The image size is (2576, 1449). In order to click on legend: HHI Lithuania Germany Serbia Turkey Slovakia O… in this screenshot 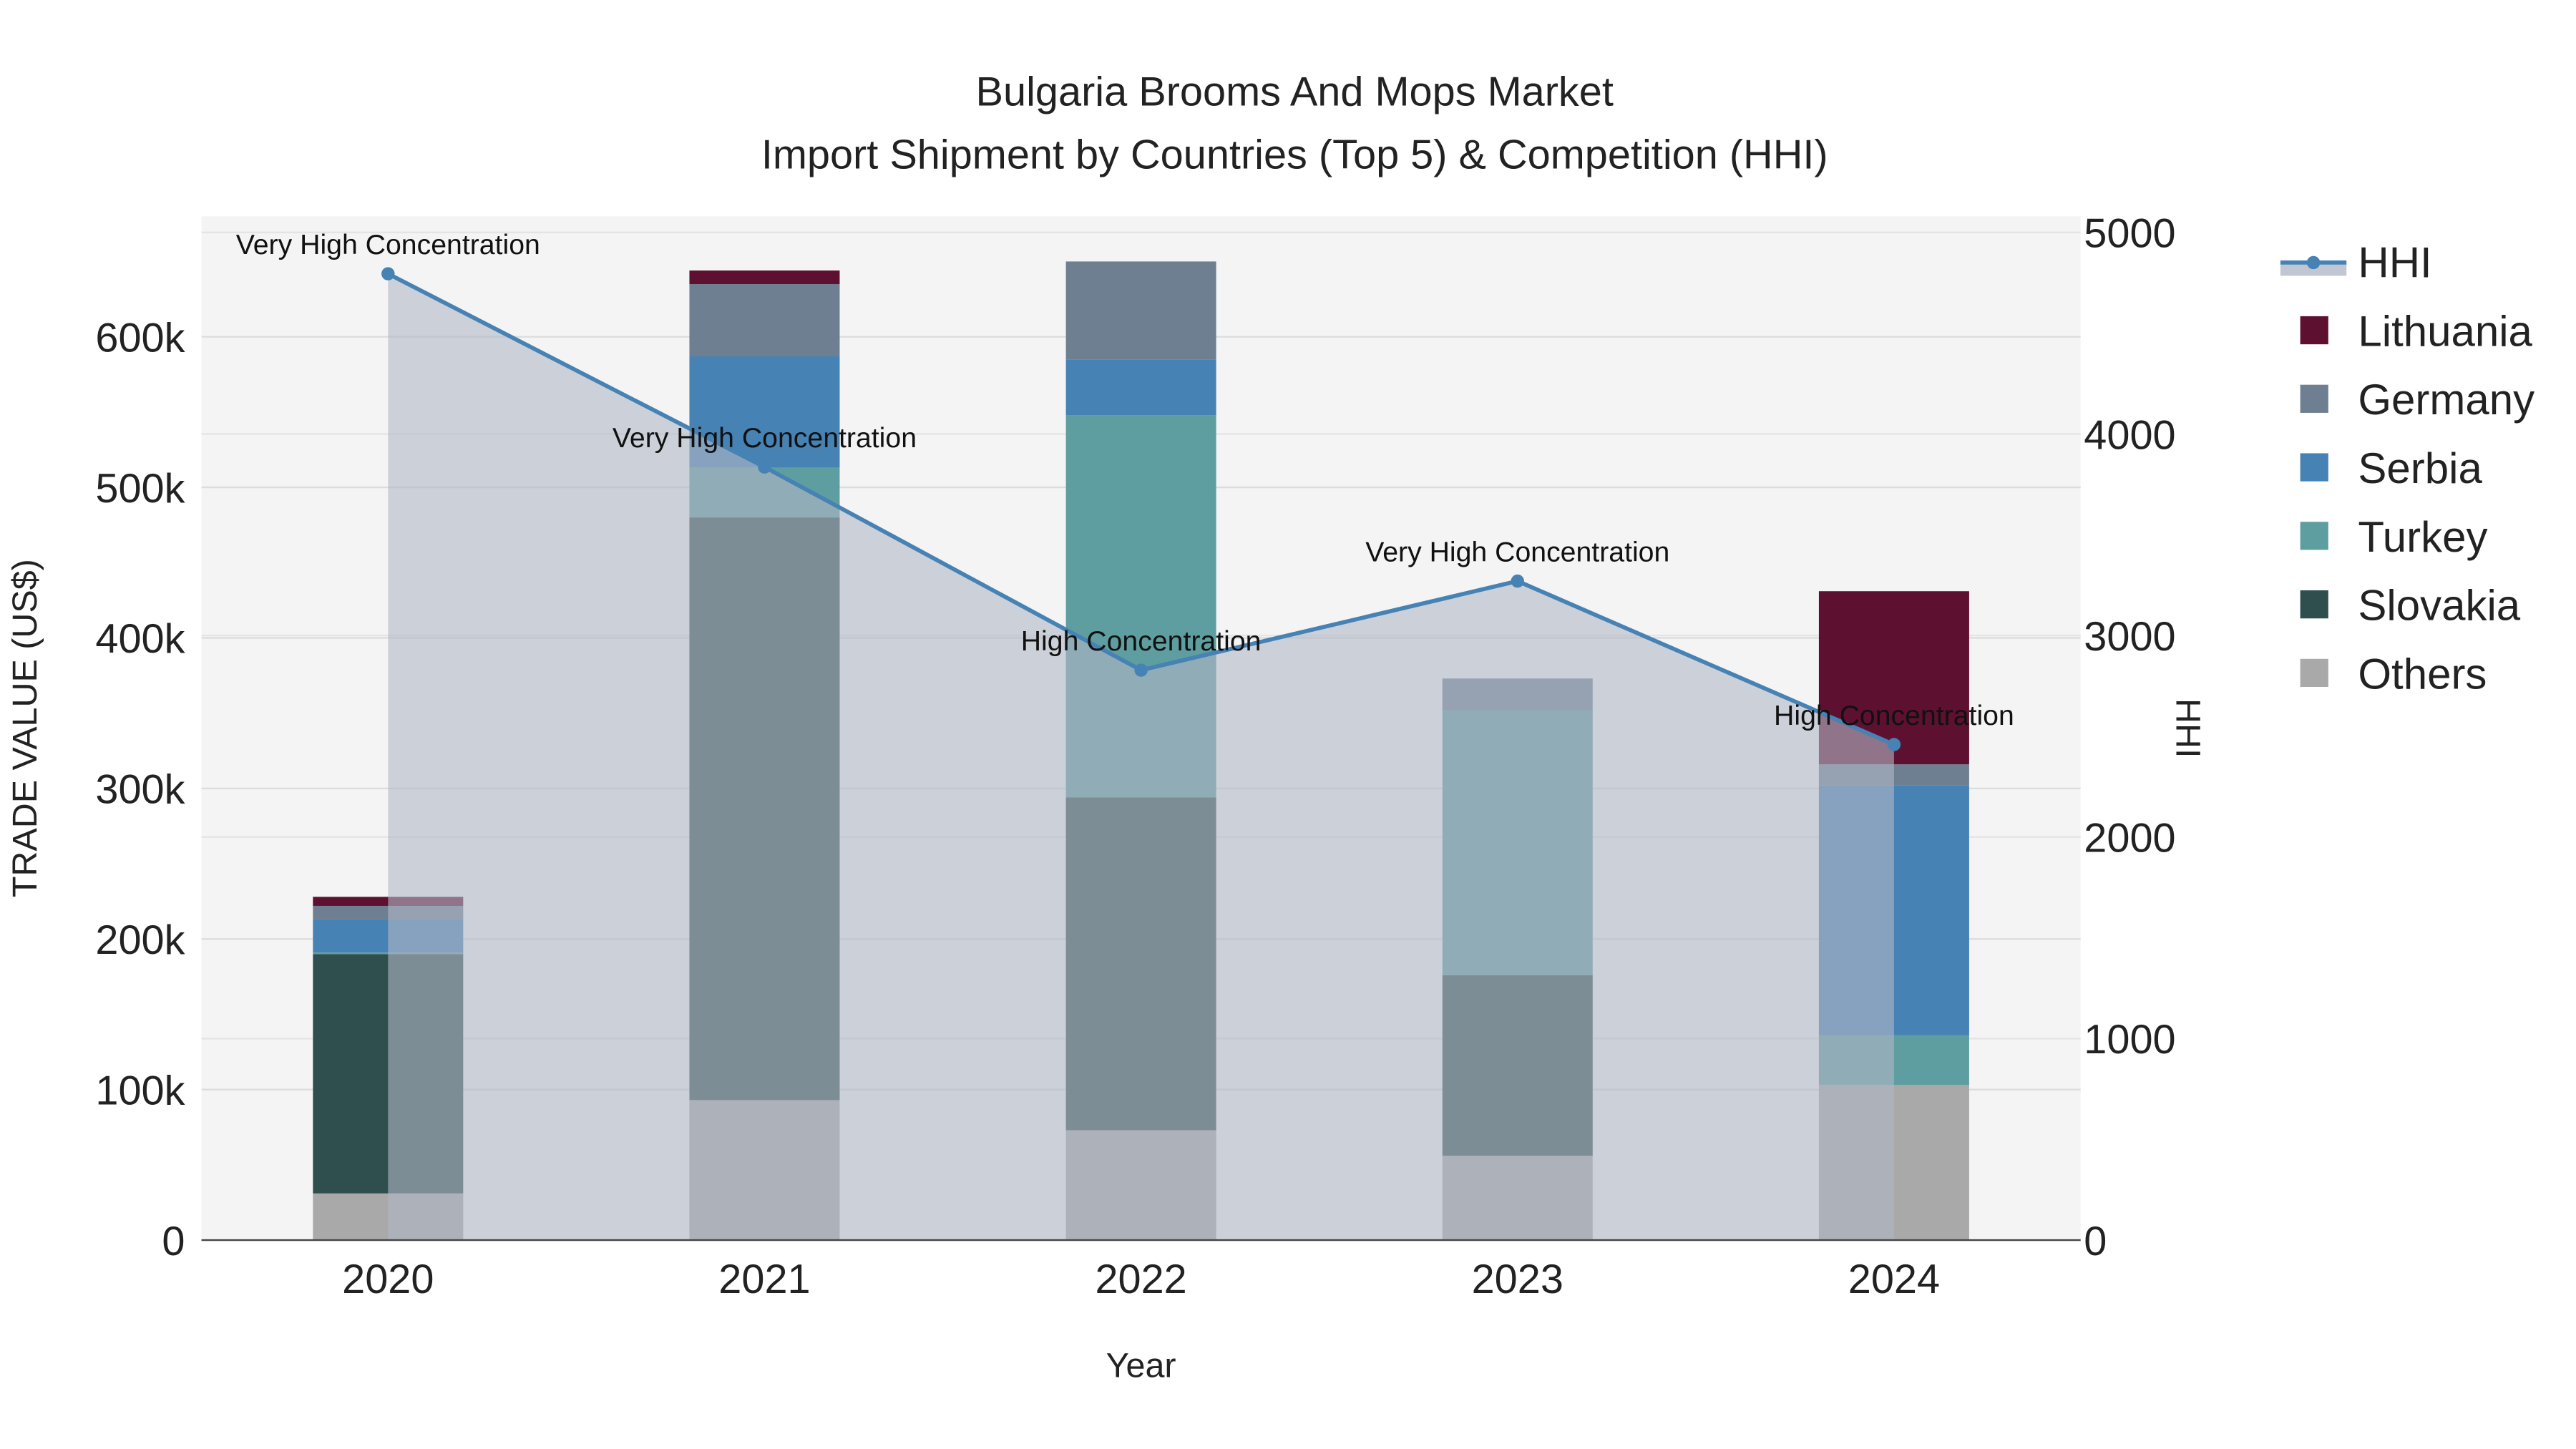, I will do `click(2407, 468)`.